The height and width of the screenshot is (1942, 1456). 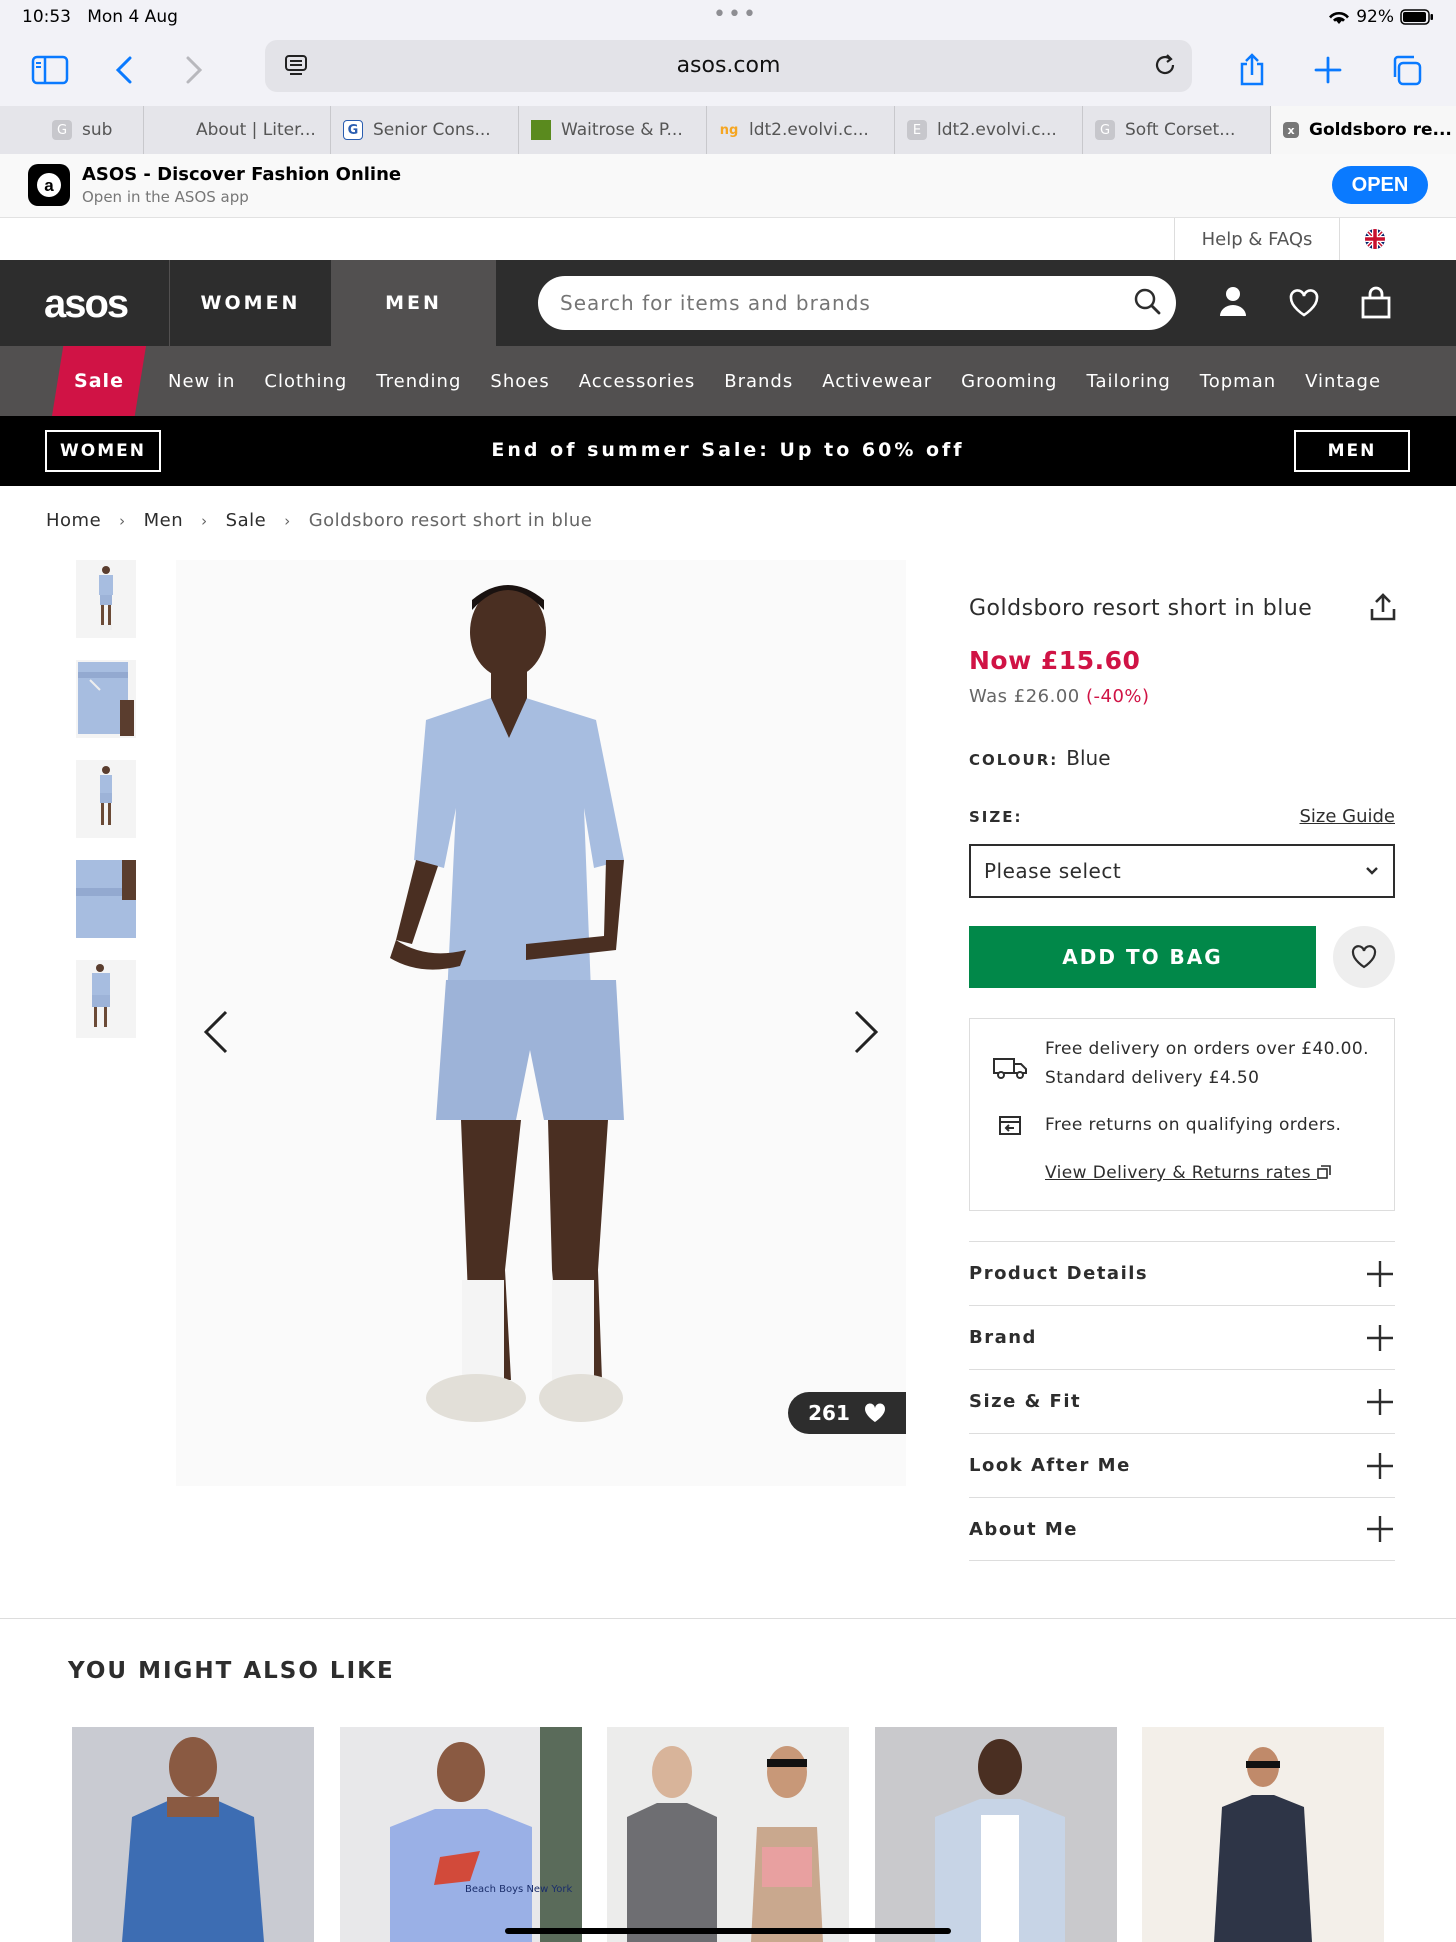 I want to click on address-bar: asos.com, so click(x=728, y=66).